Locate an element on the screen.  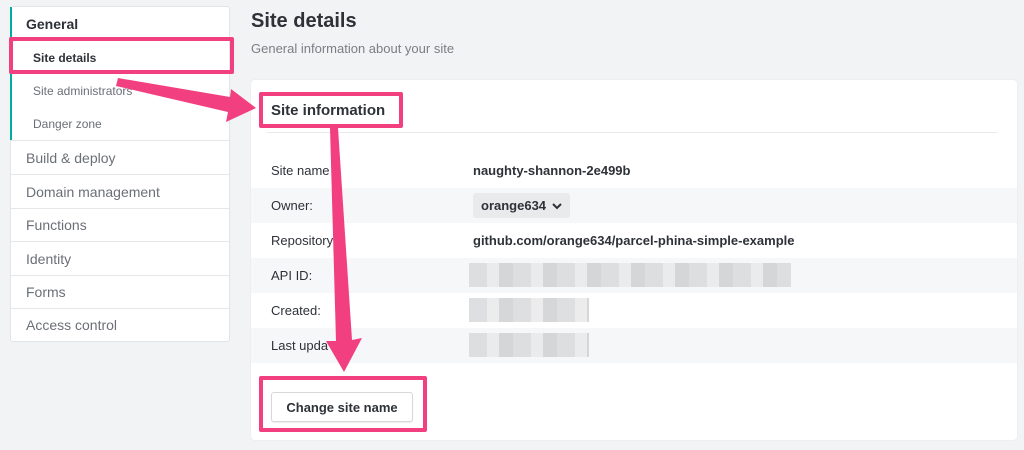
arrow-to-change-button is located at coordinates (344, 250).